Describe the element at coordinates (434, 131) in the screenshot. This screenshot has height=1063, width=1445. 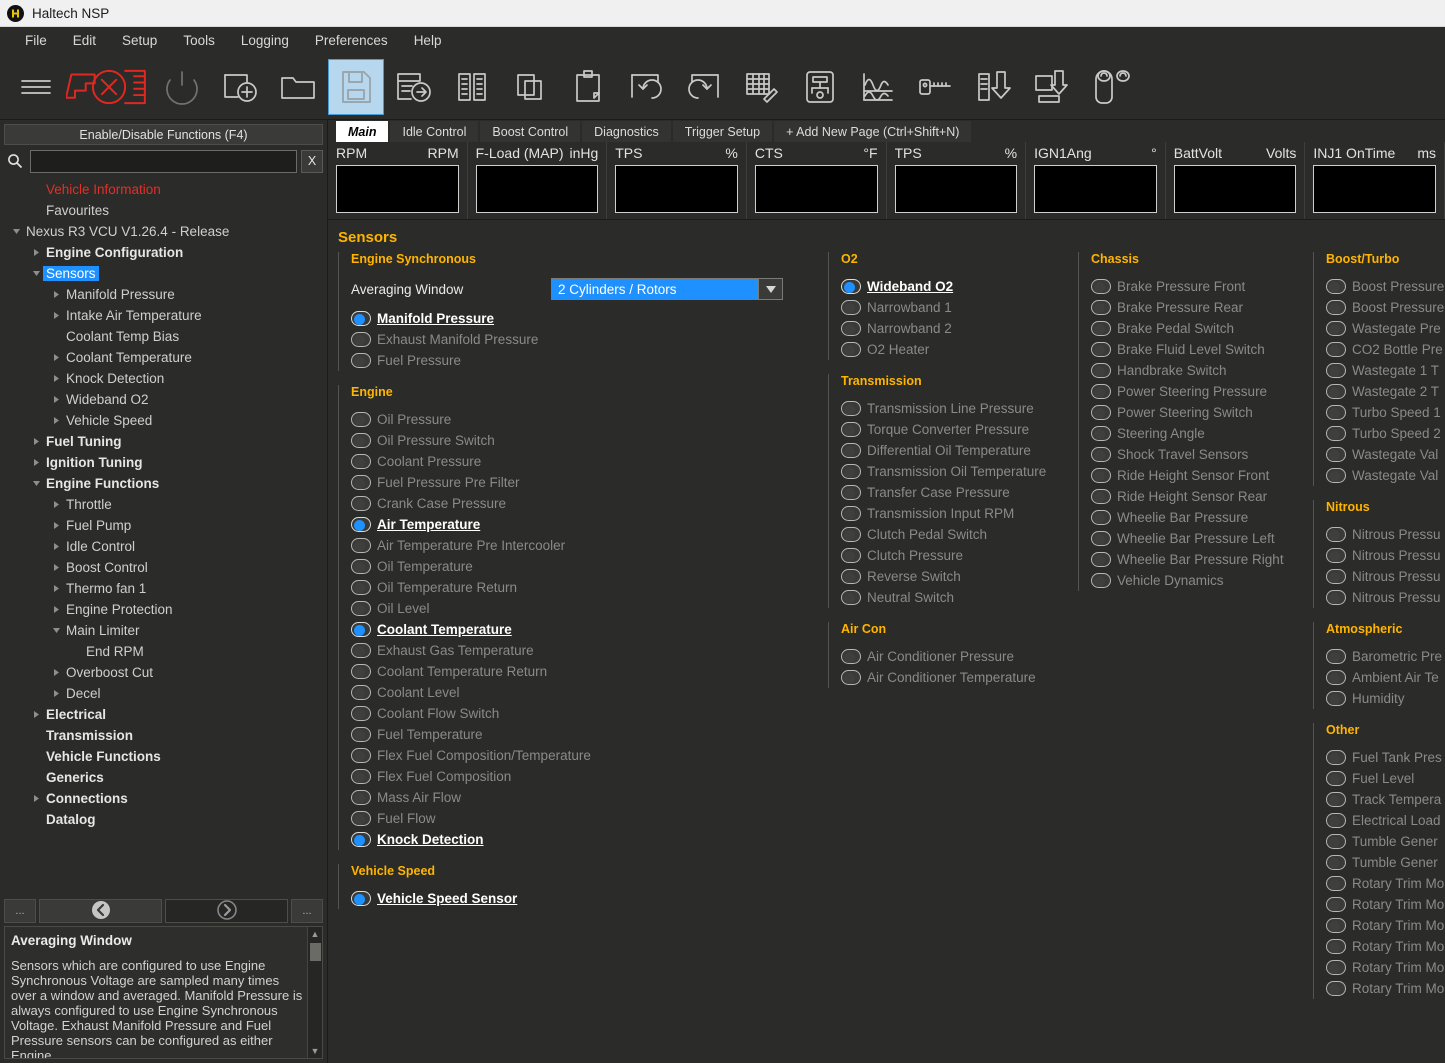
I see `tab-idle-control: Idle Control` at that location.